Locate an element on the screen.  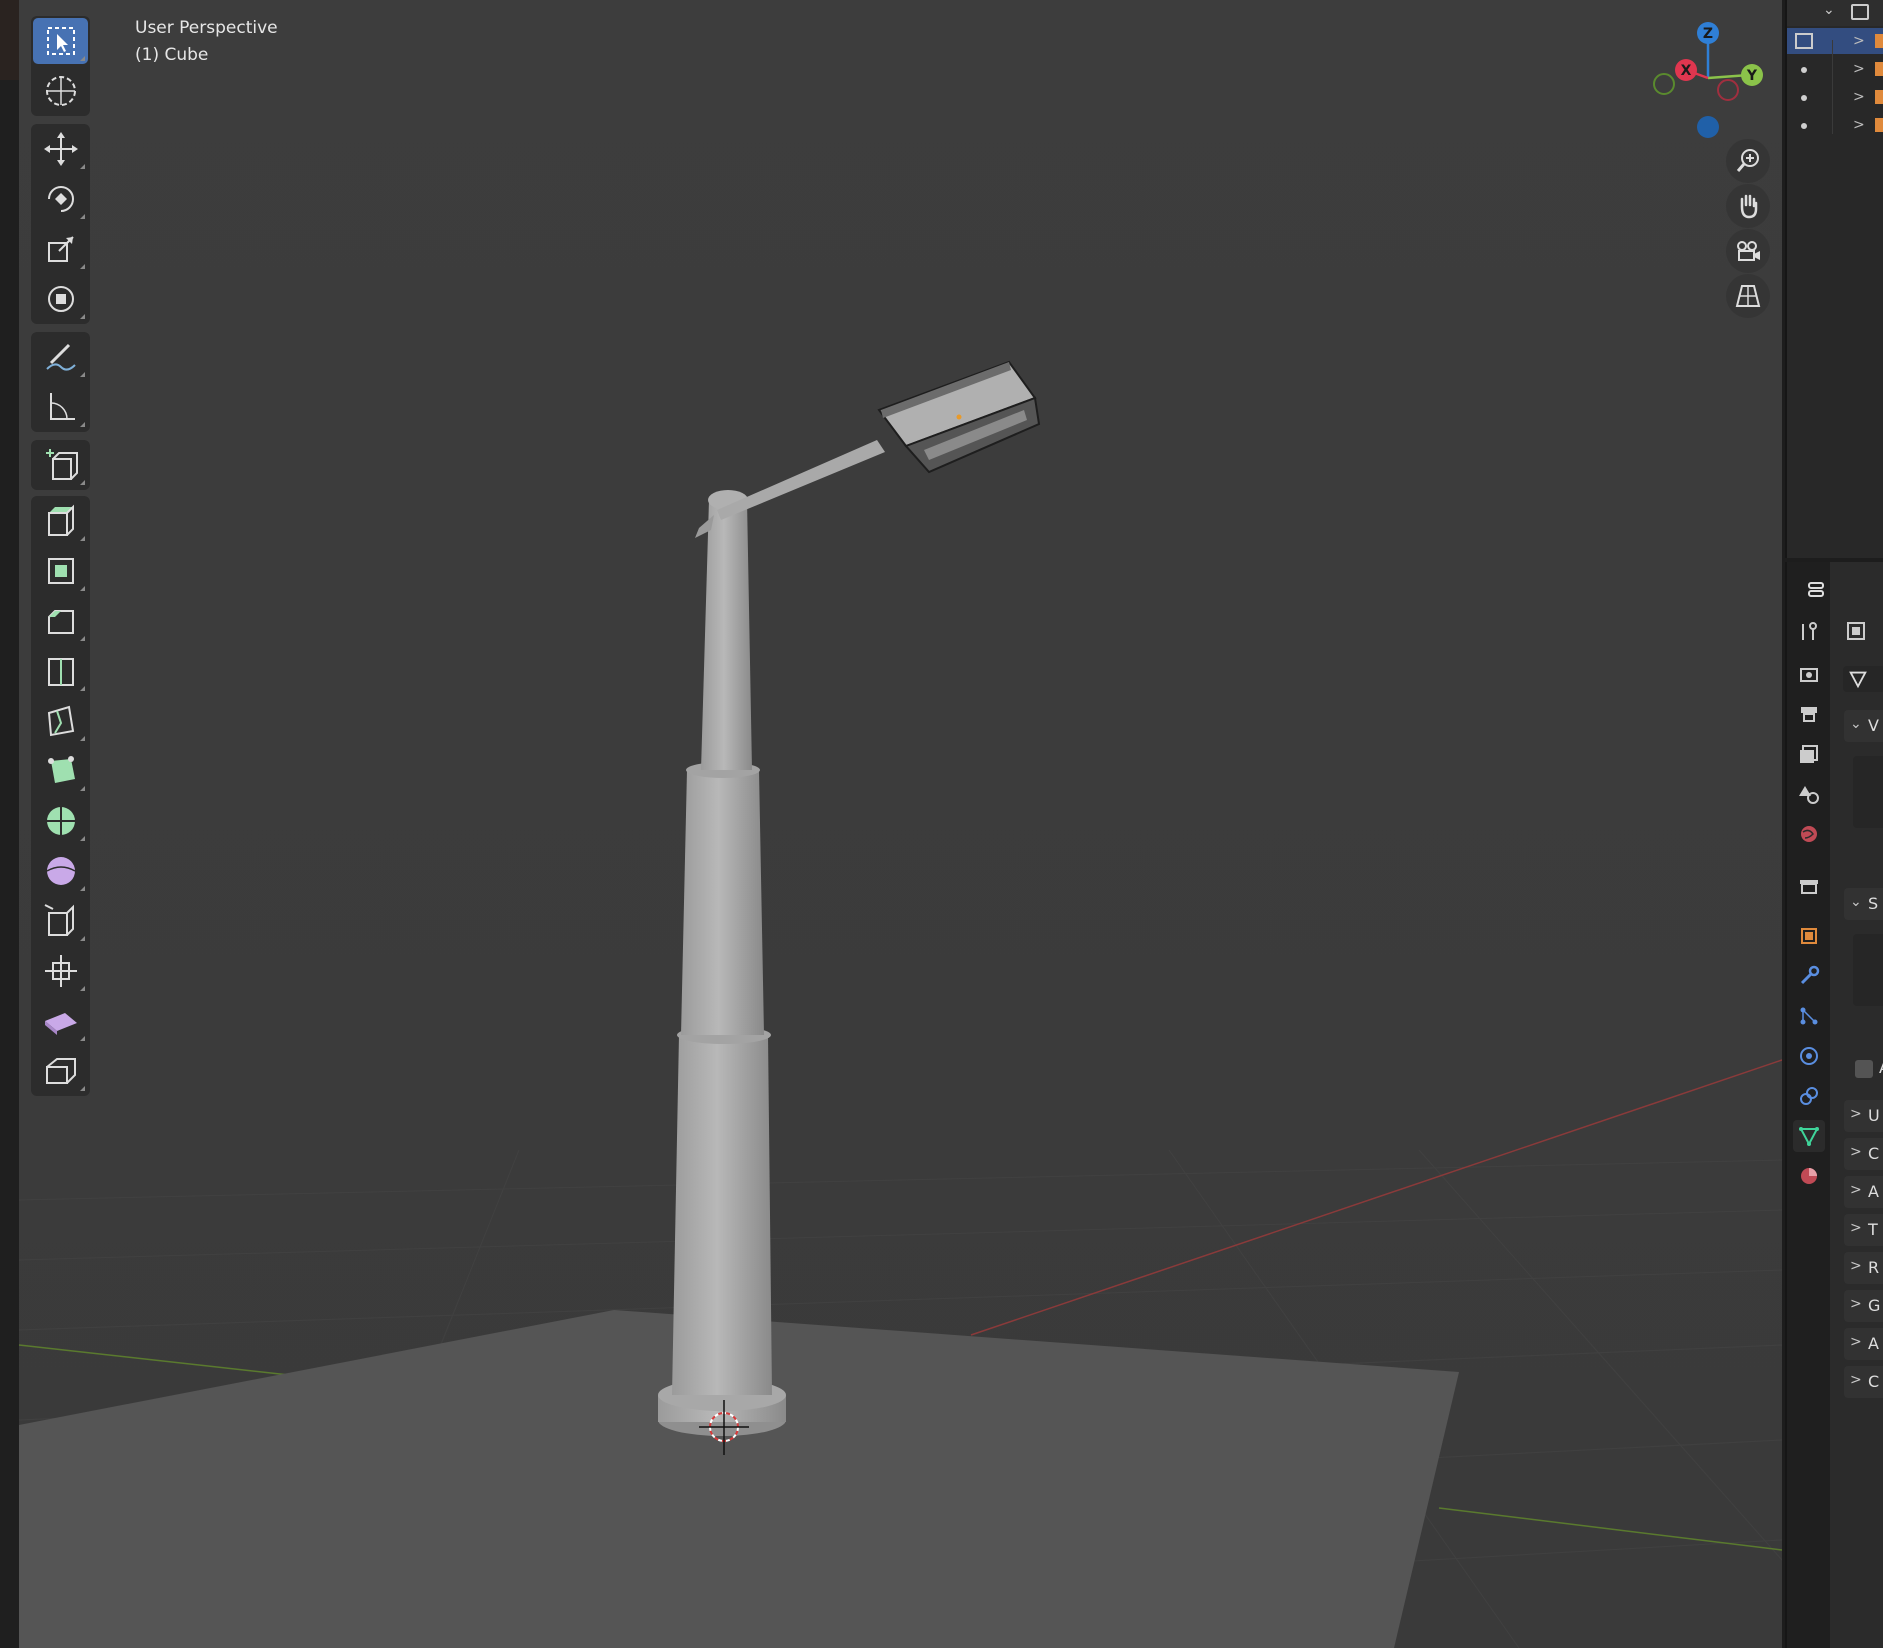
loop-cut-icon is located at coordinates (60, 672).